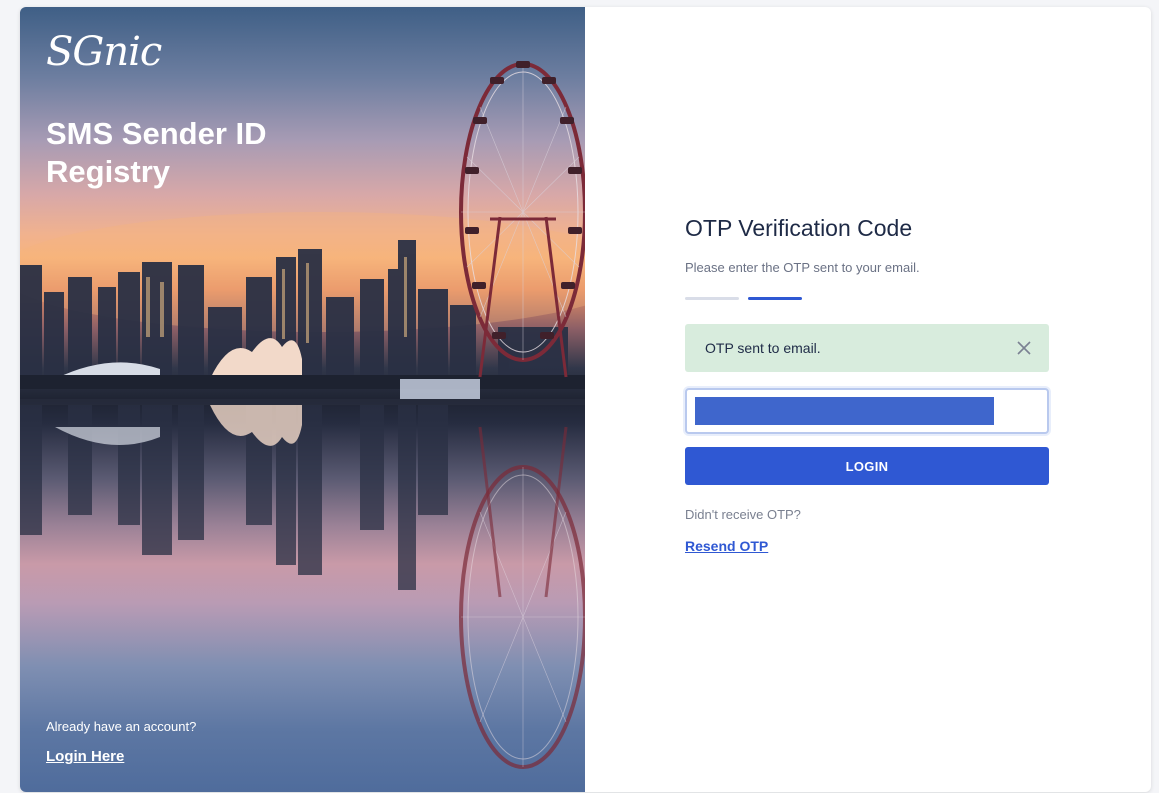  I want to click on alert-message: OTP sent to email., so click(763, 348).